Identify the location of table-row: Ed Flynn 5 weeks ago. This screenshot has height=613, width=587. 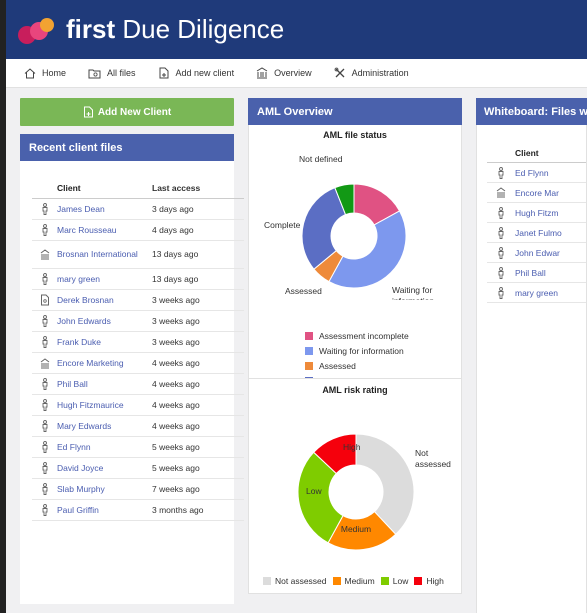
(138, 447).